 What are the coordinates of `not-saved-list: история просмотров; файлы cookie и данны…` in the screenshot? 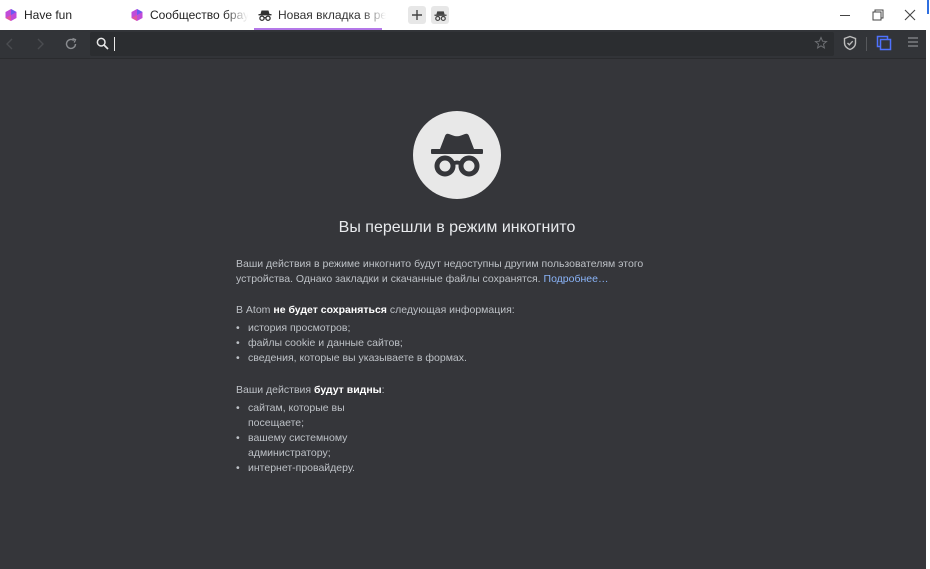 It's located at (366, 343).